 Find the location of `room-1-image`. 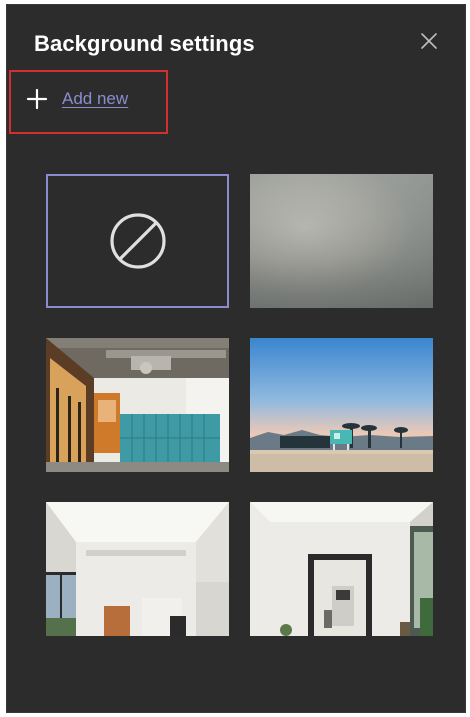

room-1-image is located at coordinates (137, 569).